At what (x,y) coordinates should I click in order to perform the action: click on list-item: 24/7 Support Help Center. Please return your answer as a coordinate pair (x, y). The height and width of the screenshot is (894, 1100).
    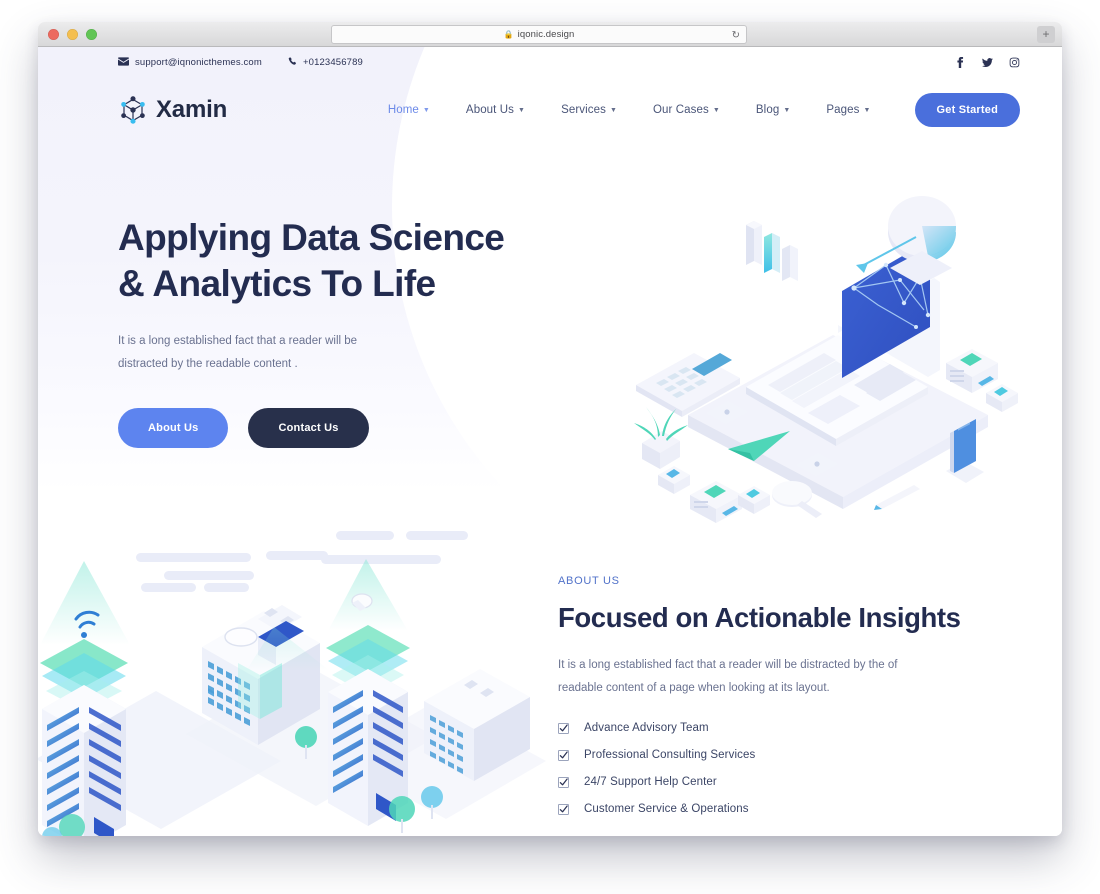
    Looking at the image, I should click on (758, 782).